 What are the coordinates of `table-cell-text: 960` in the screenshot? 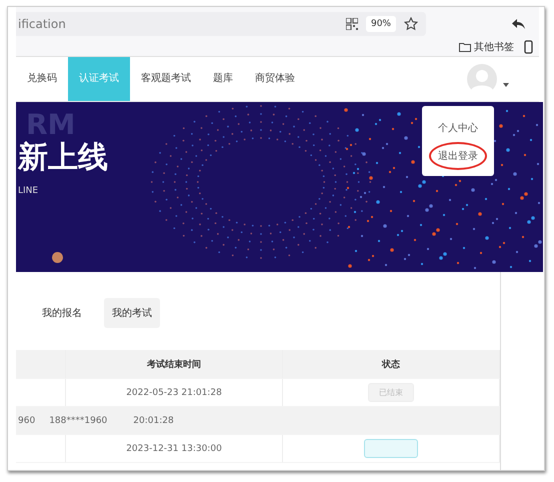 It's located at (26, 421).